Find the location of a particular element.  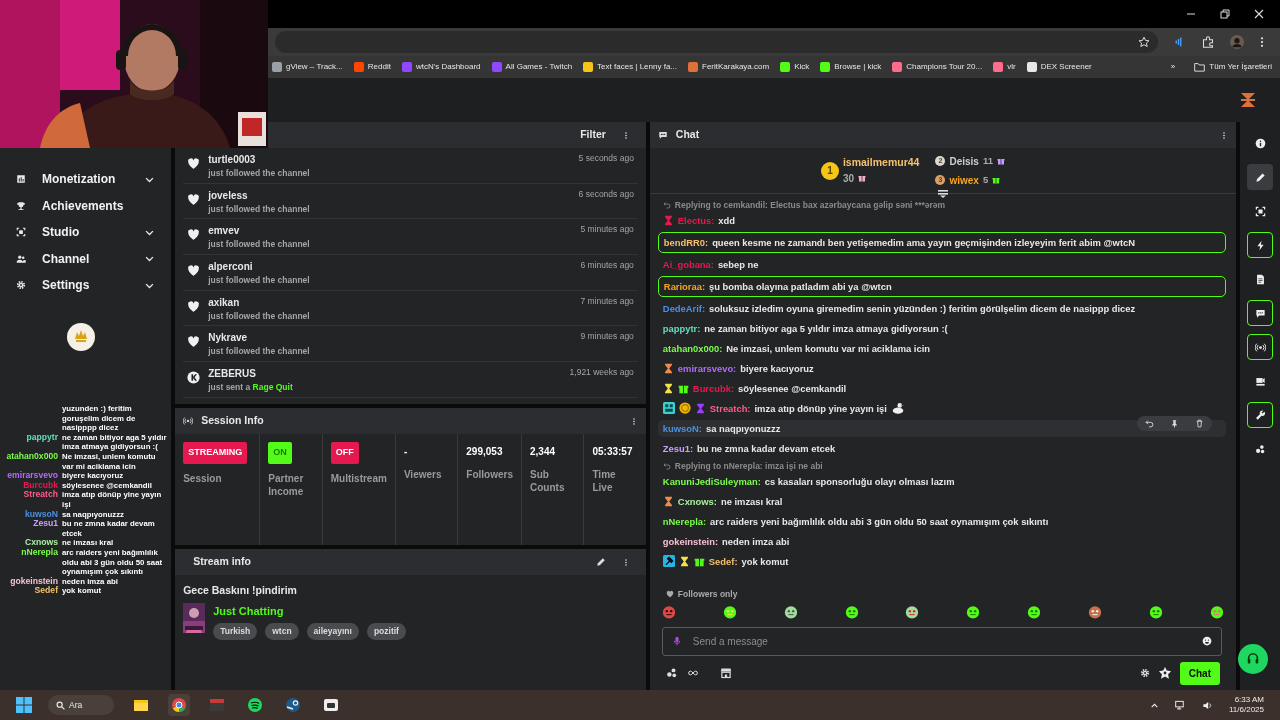

top-gifter-name: wiwex is located at coordinates (964, 180).